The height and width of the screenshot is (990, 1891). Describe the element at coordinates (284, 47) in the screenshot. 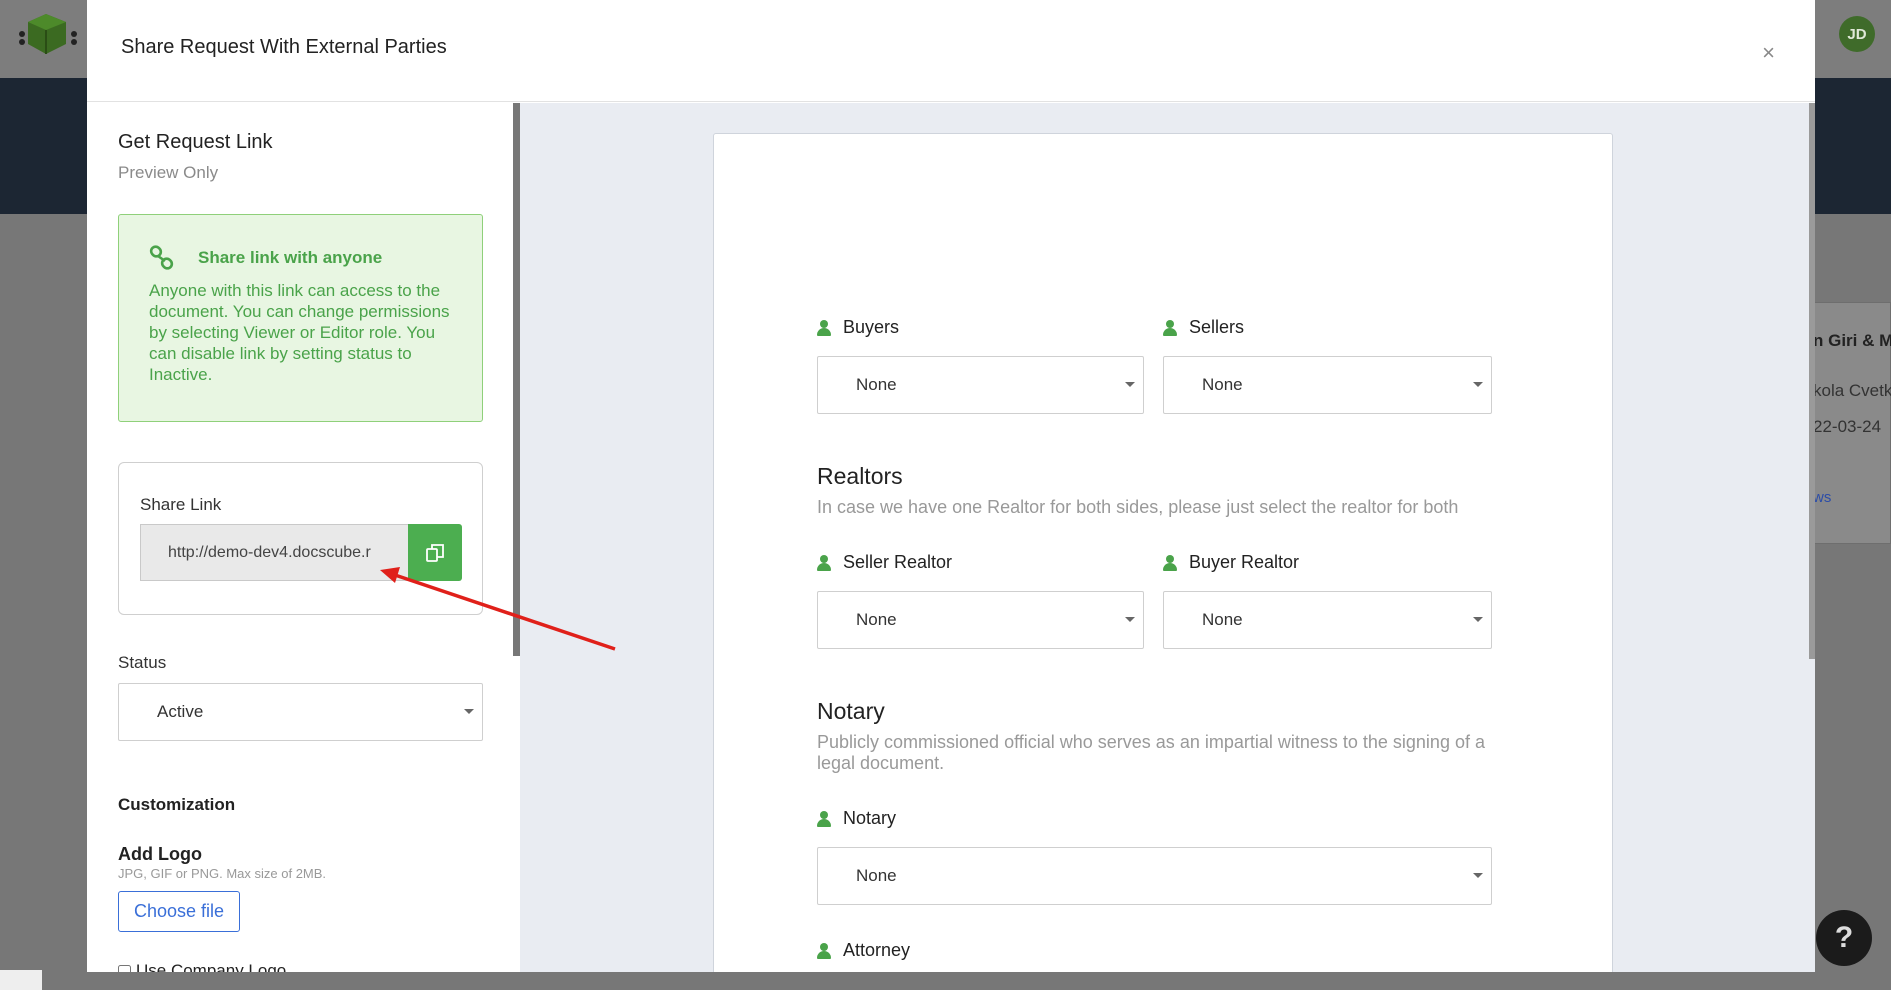

I see `modal-title: Share Request With External Parties` at that location.